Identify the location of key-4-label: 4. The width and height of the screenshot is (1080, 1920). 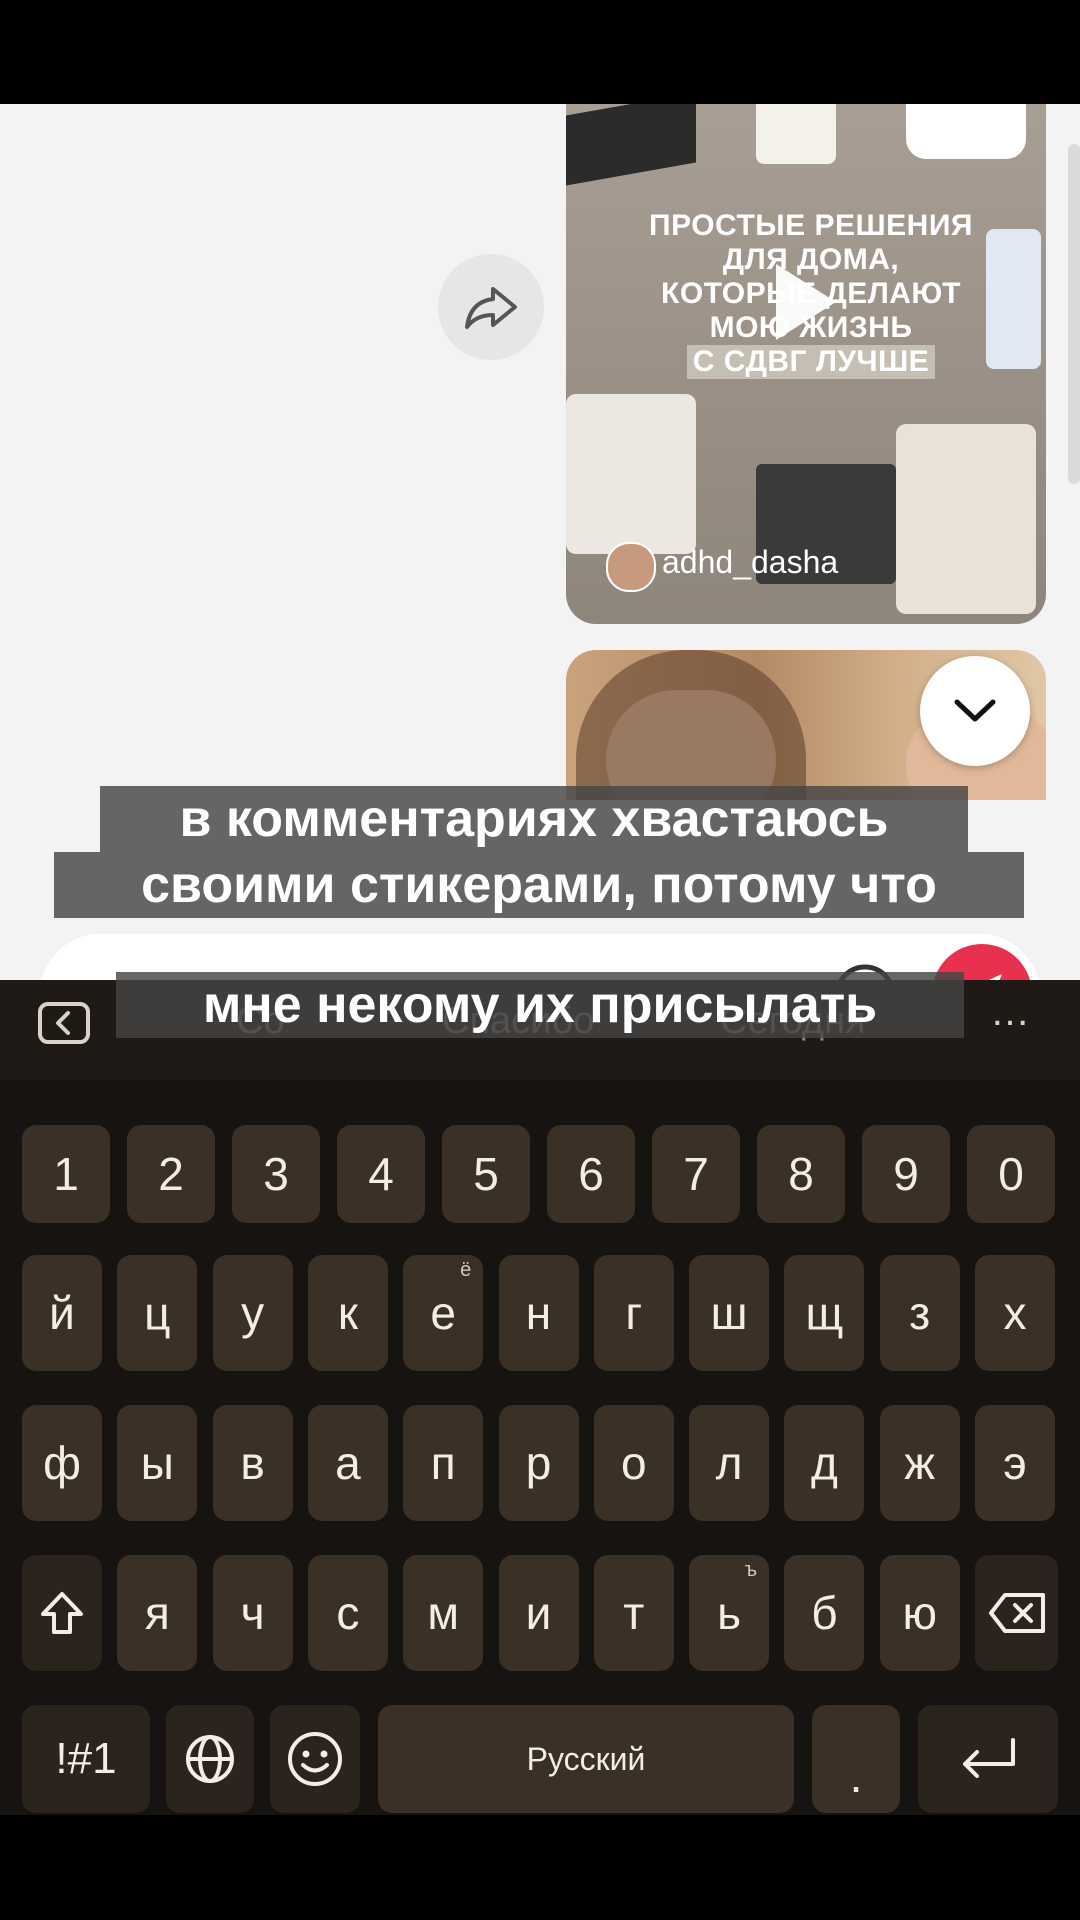
(381, 1174).